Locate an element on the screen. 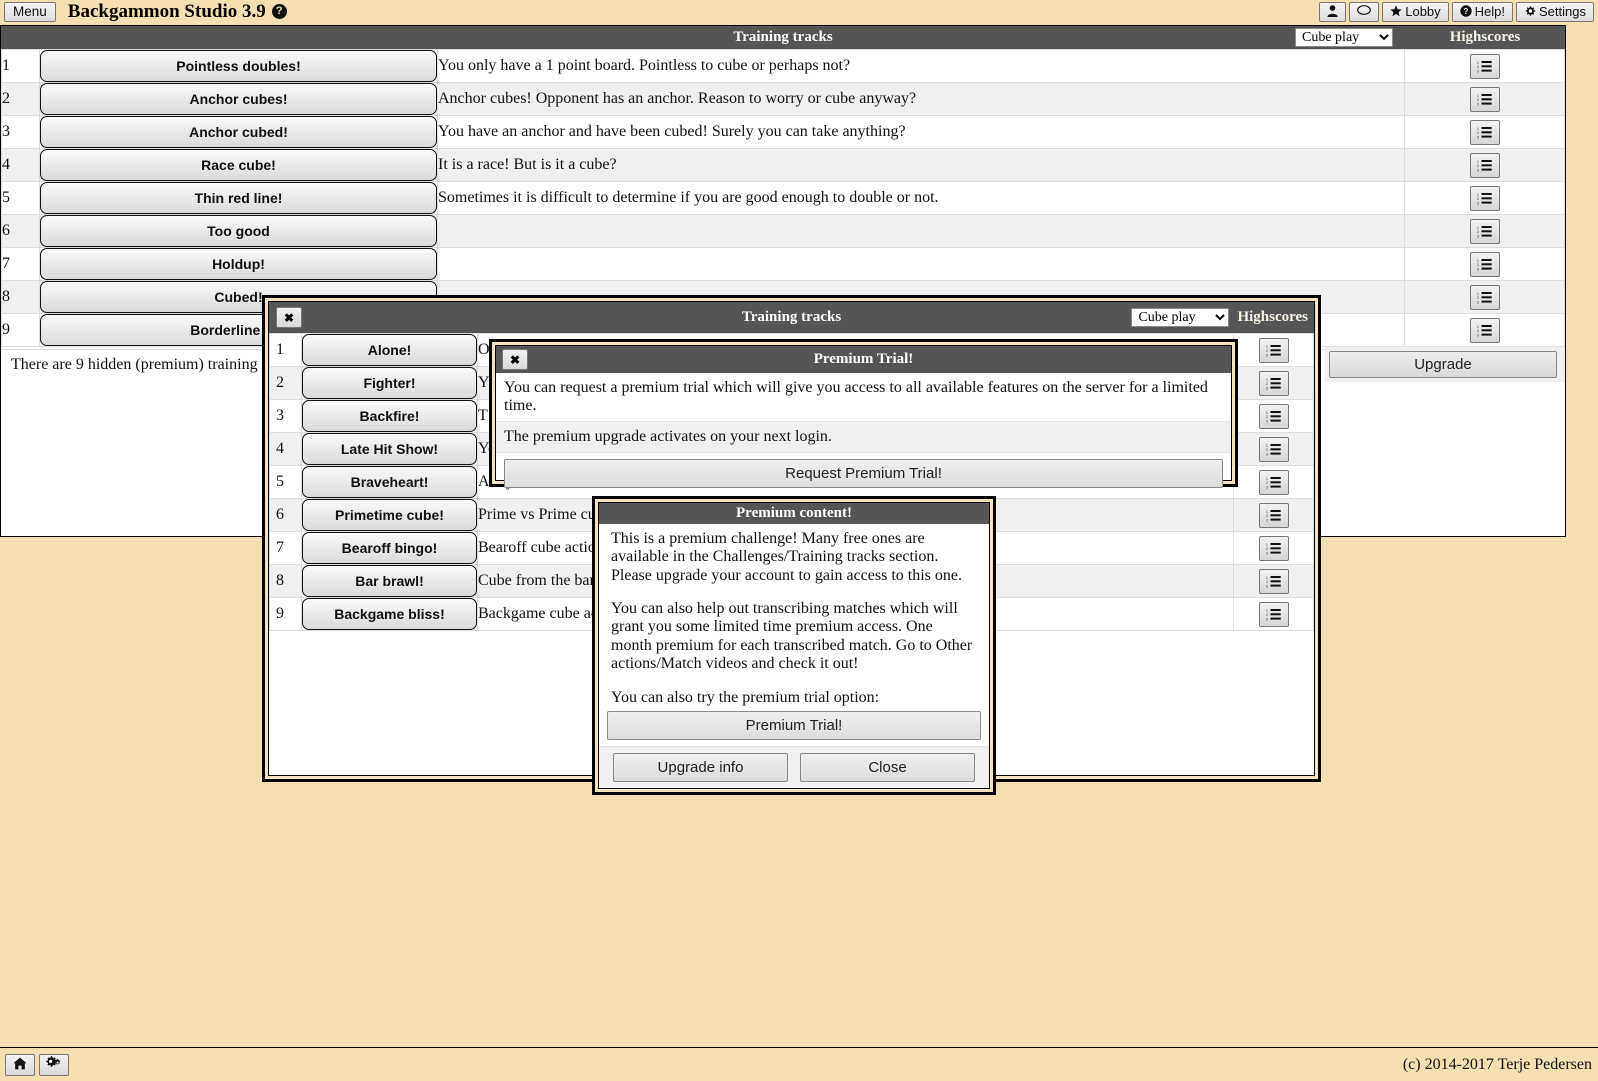 This screenshot has width=1598, height=1081. toolbar-left-group: Menu Backgammon Studio 3.9 ? is located at coordinates (143, 12).